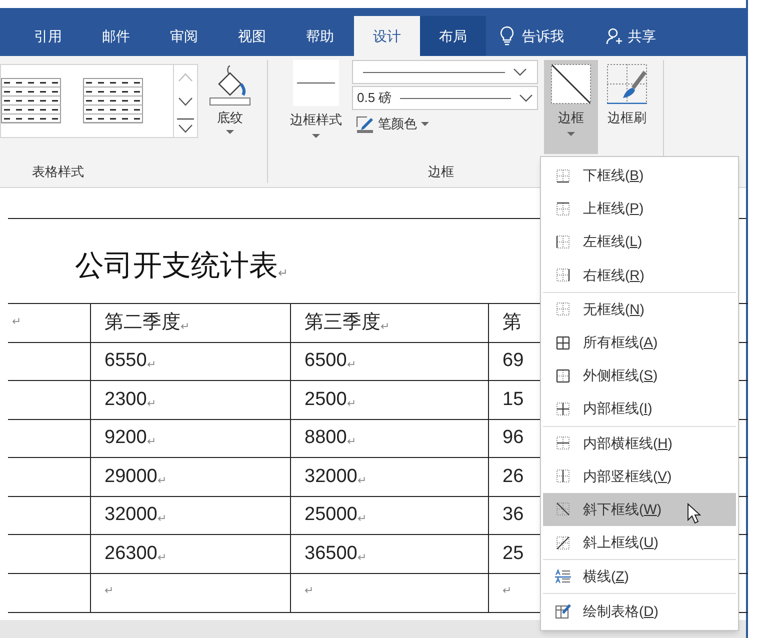 The width and height of the screenshot is (759, 638). I want to click on expand-gallery-icon, so click(185, 125).